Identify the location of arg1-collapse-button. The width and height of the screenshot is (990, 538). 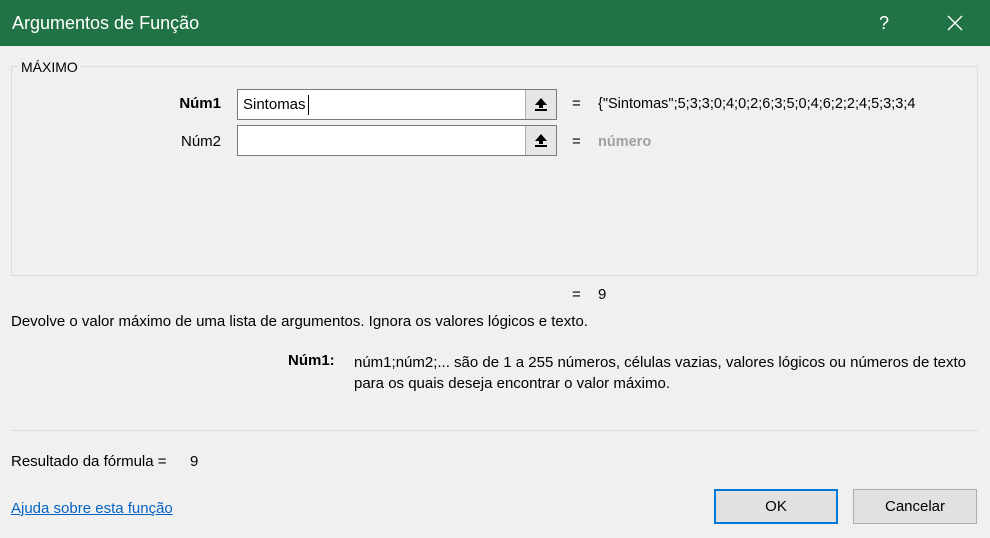
(540, 104).